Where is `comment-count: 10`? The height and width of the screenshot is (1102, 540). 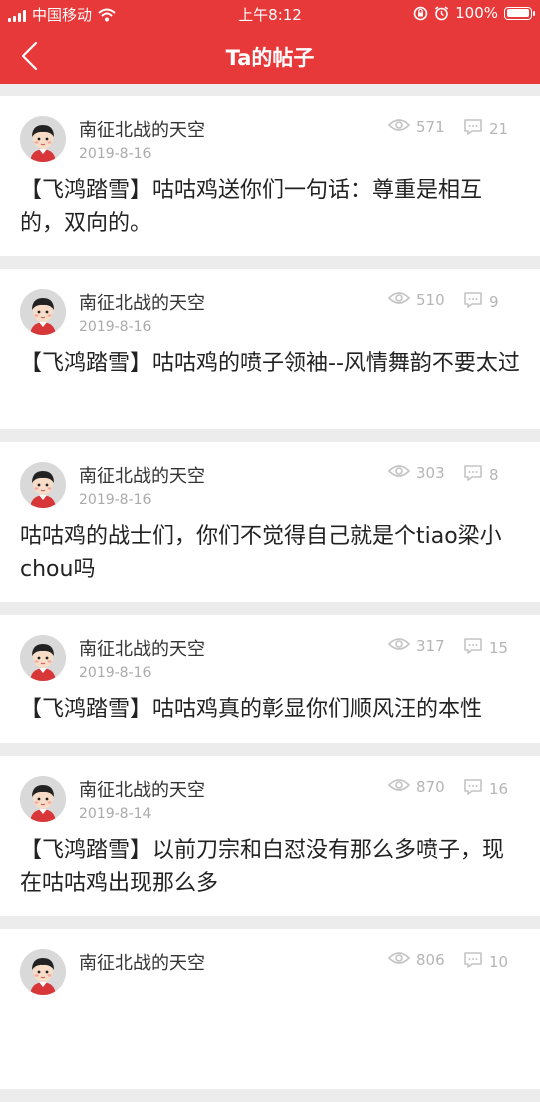
comment-count: 10 is located at coordinates (485, 962).